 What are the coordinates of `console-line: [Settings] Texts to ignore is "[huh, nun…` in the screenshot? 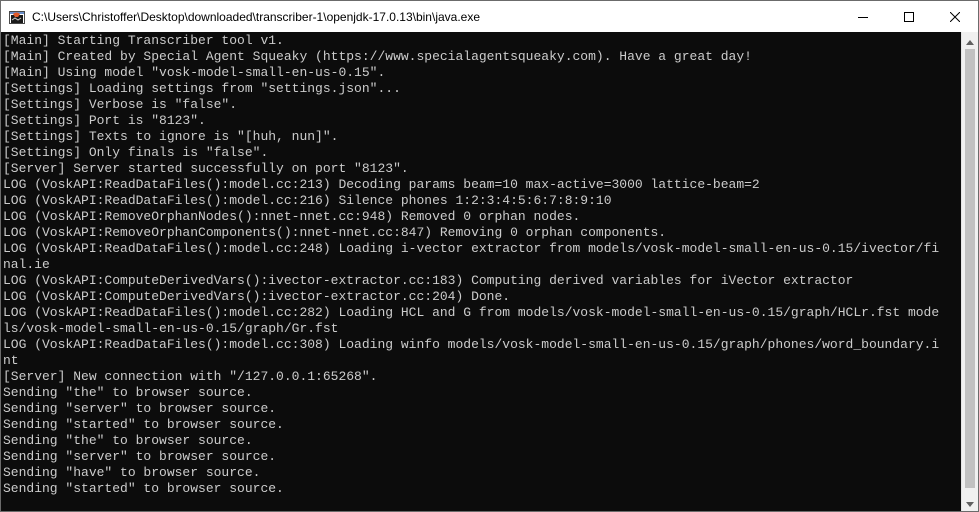 It's located at (171, 136).